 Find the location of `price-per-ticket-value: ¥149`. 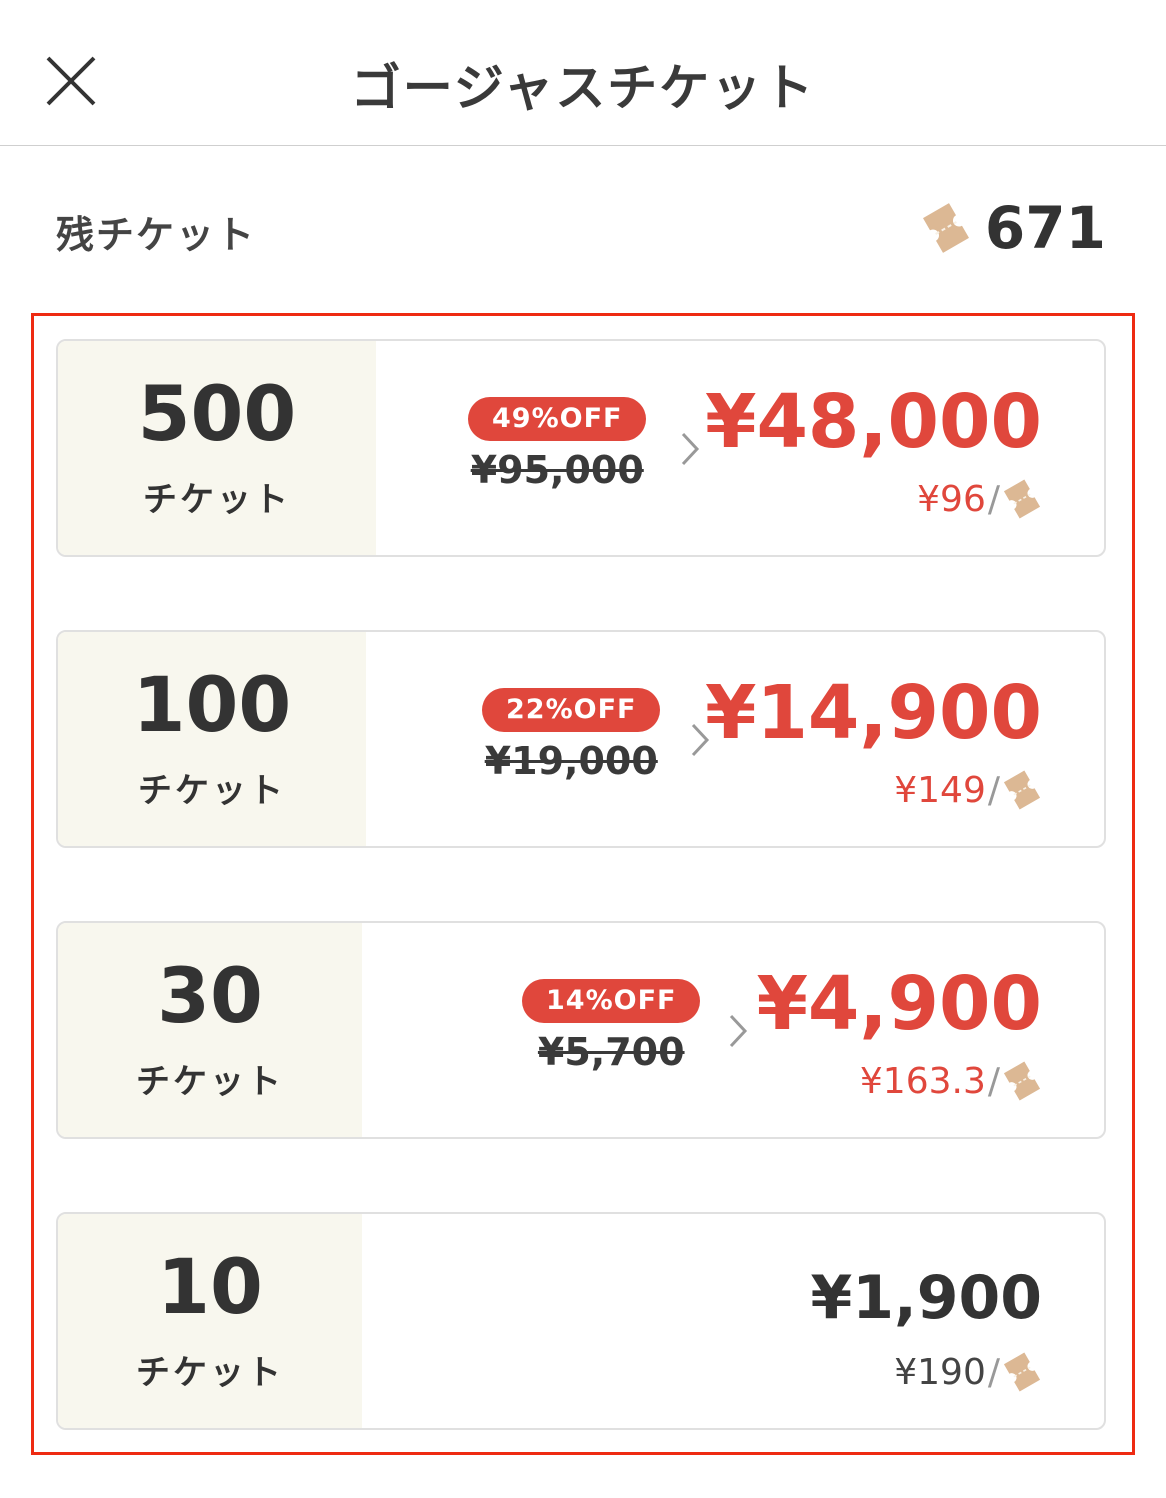

price-per-ticket-value: ¥149 is located at coordinates (940, 790).